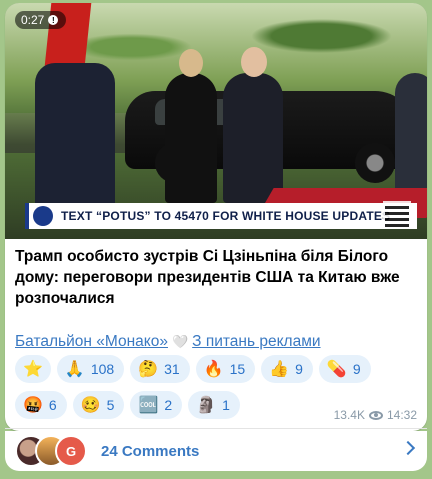 The height and width of the screenshot is (479, 432). What do you see at coordinates (213, 369) in the screenshot?
I see `fire-icon: 🔥` at bounding box center [213, 369].